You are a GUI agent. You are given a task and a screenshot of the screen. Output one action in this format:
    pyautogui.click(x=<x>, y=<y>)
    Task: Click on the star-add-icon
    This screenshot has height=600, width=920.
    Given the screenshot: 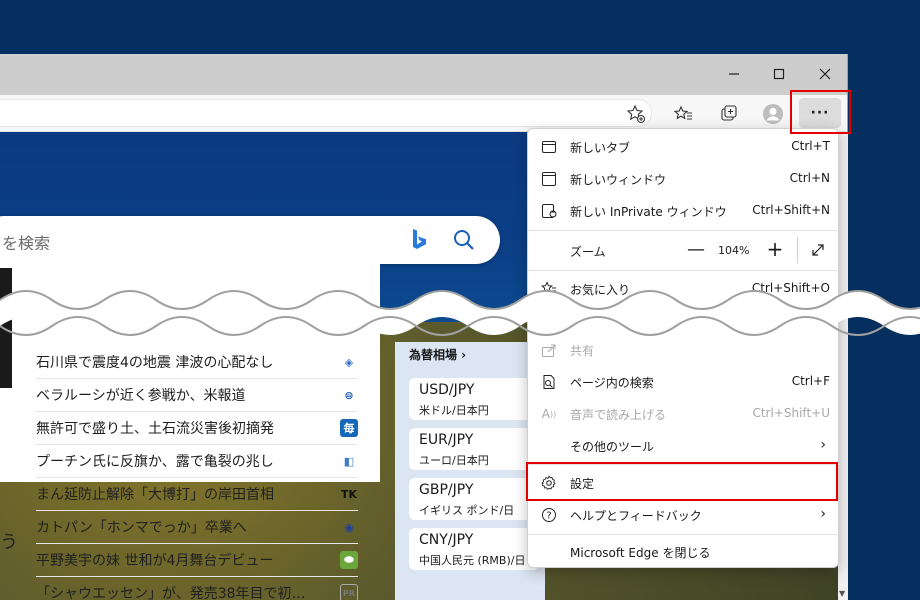 What is the action you would take?
    pyautogui.click(x=635, y=113)
    